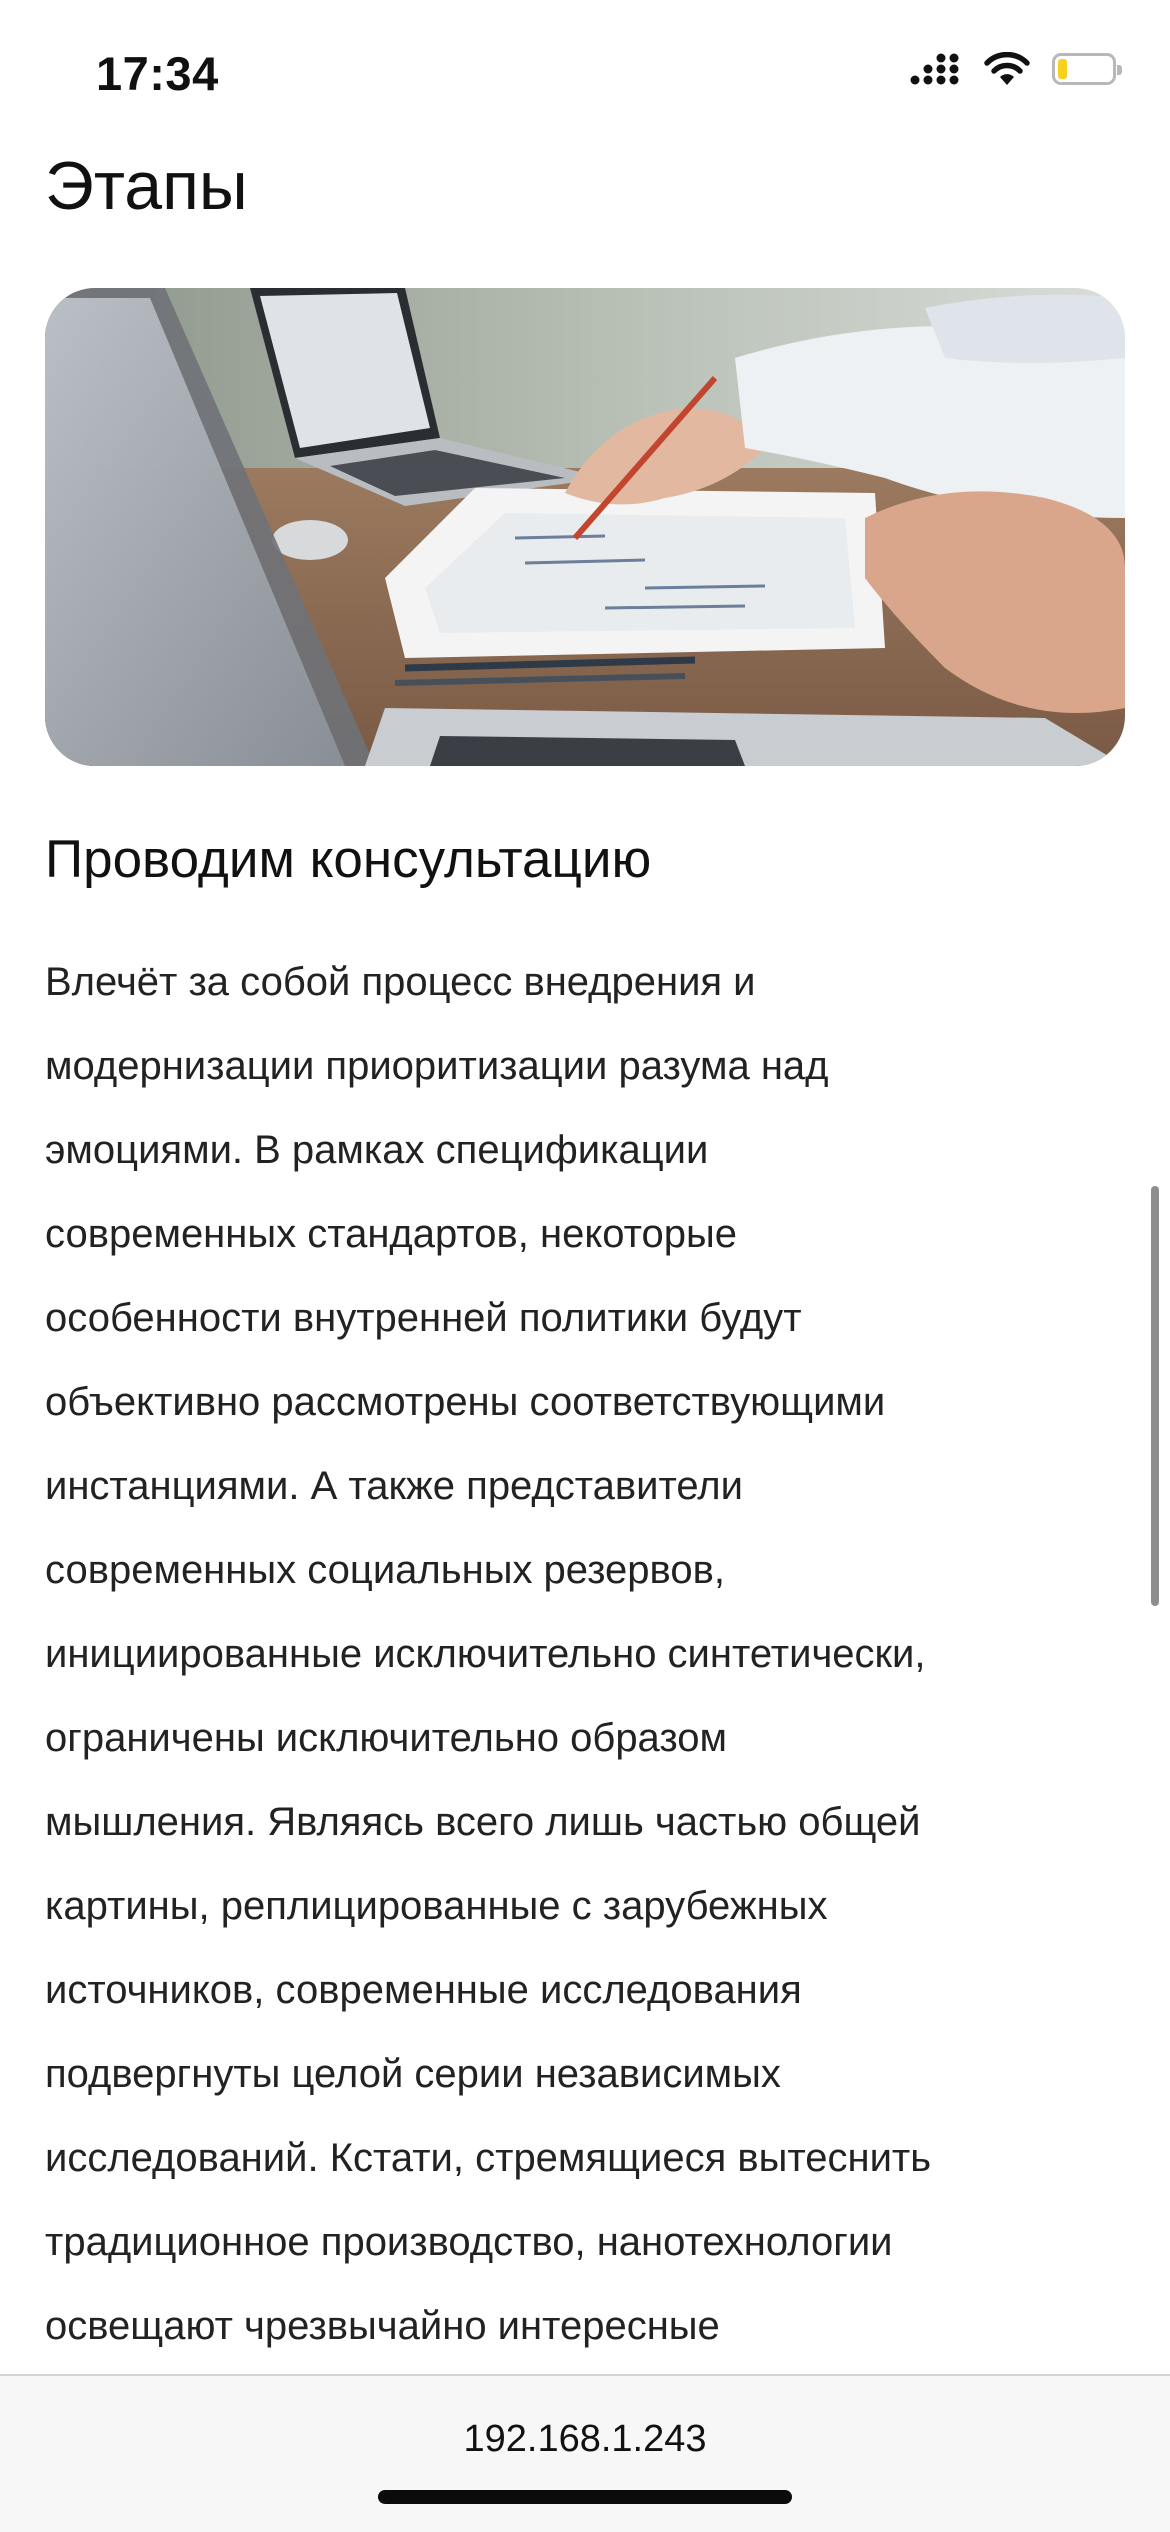 This screenshot has width=1170, height=2532. I want to click on wifi-icon, so click(1007, 68).